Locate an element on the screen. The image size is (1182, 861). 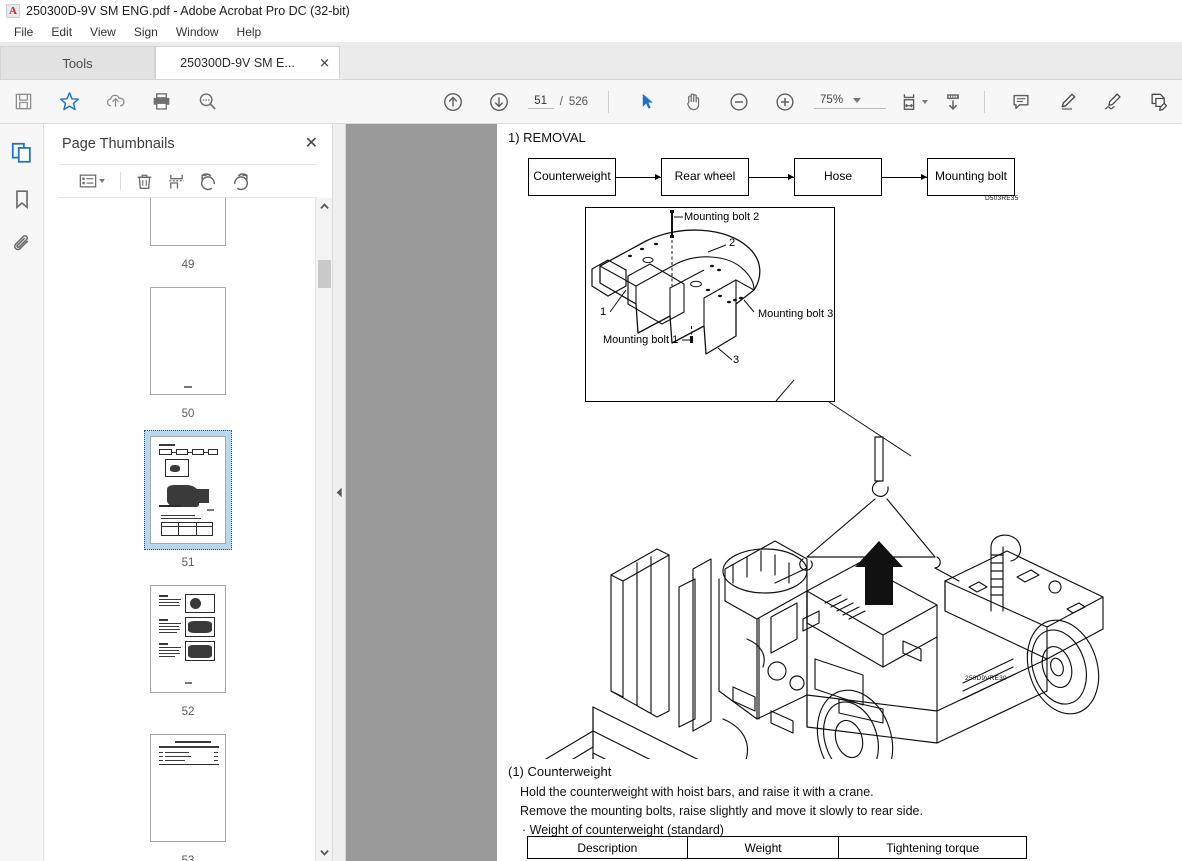
flow-step-rear-wheel: Rear wheel is located at coordinates (705, 177).